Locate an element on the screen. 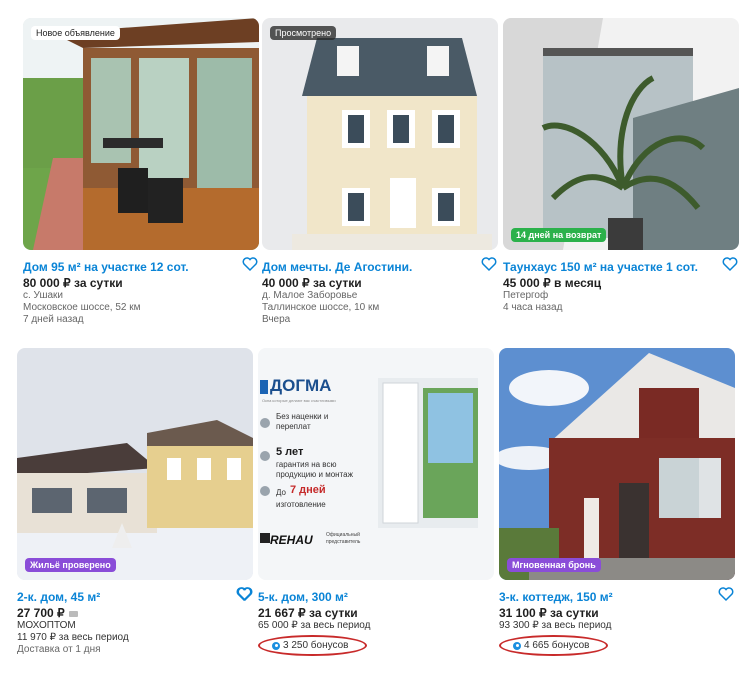  listing-badge: 14 дней на возврат is located at coordinates (559, 235).